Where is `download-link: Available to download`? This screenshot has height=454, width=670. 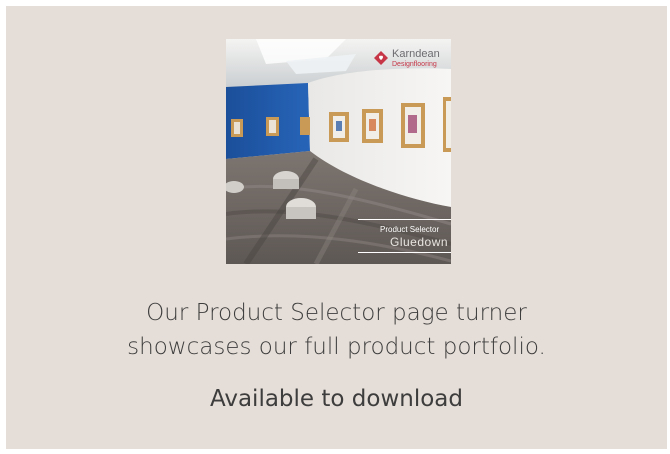 download-link: Available to download is located at coordinates (336, 399).